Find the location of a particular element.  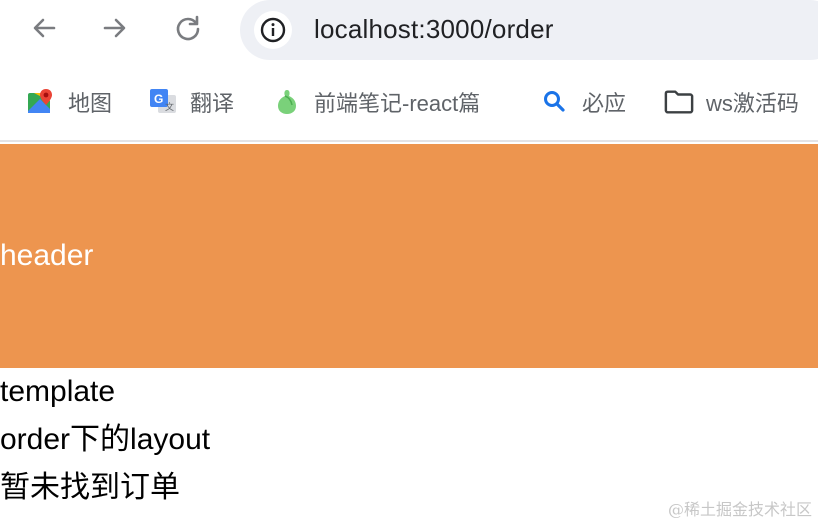

bookmark-label: 地图 is located at coordinates (90, 103).